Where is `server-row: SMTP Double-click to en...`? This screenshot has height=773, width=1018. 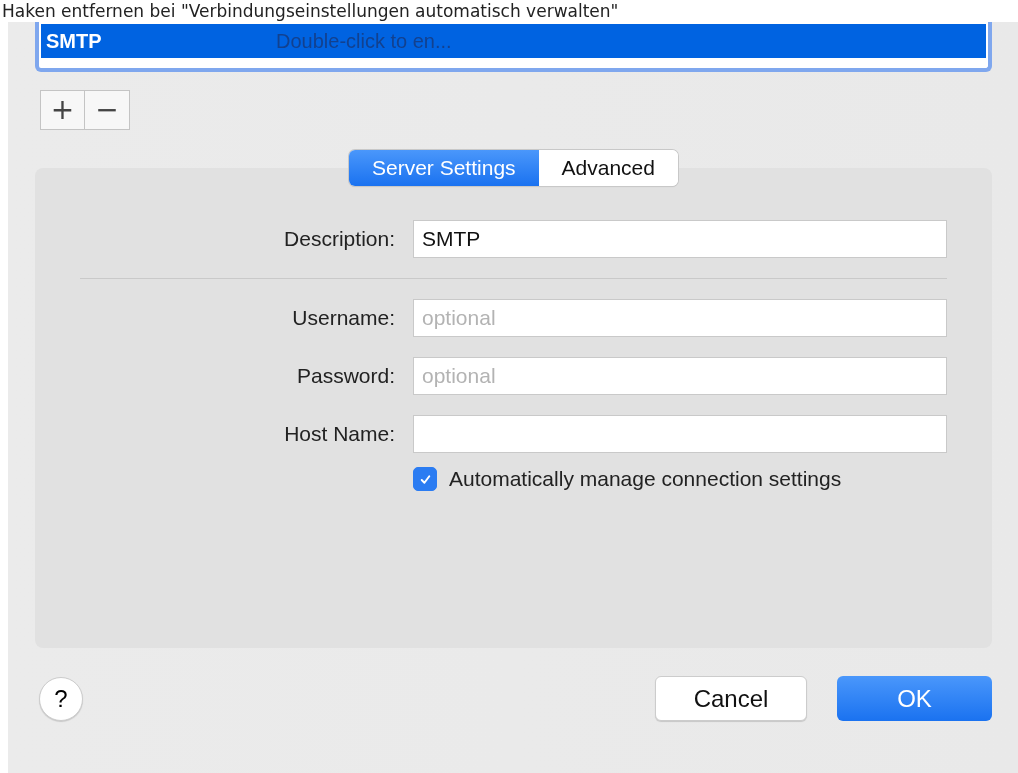
server-row: SMTP Double-click to en... is located at coordinates (513, 41).